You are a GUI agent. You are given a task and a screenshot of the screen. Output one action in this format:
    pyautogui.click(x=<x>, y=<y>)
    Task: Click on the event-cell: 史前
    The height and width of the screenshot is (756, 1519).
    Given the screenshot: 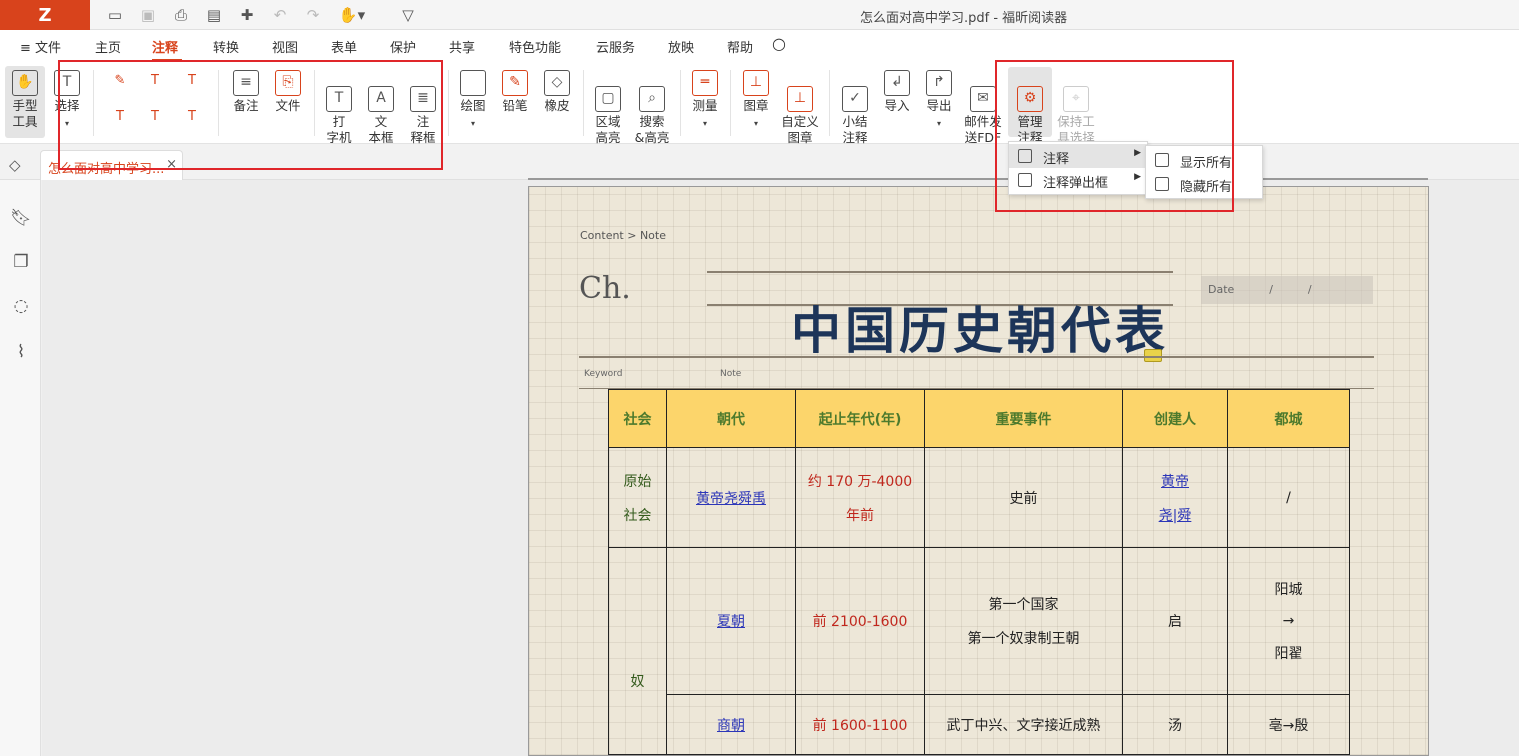 What is the action you would take?
    pyautogui.click(x=1023, y=497)
    